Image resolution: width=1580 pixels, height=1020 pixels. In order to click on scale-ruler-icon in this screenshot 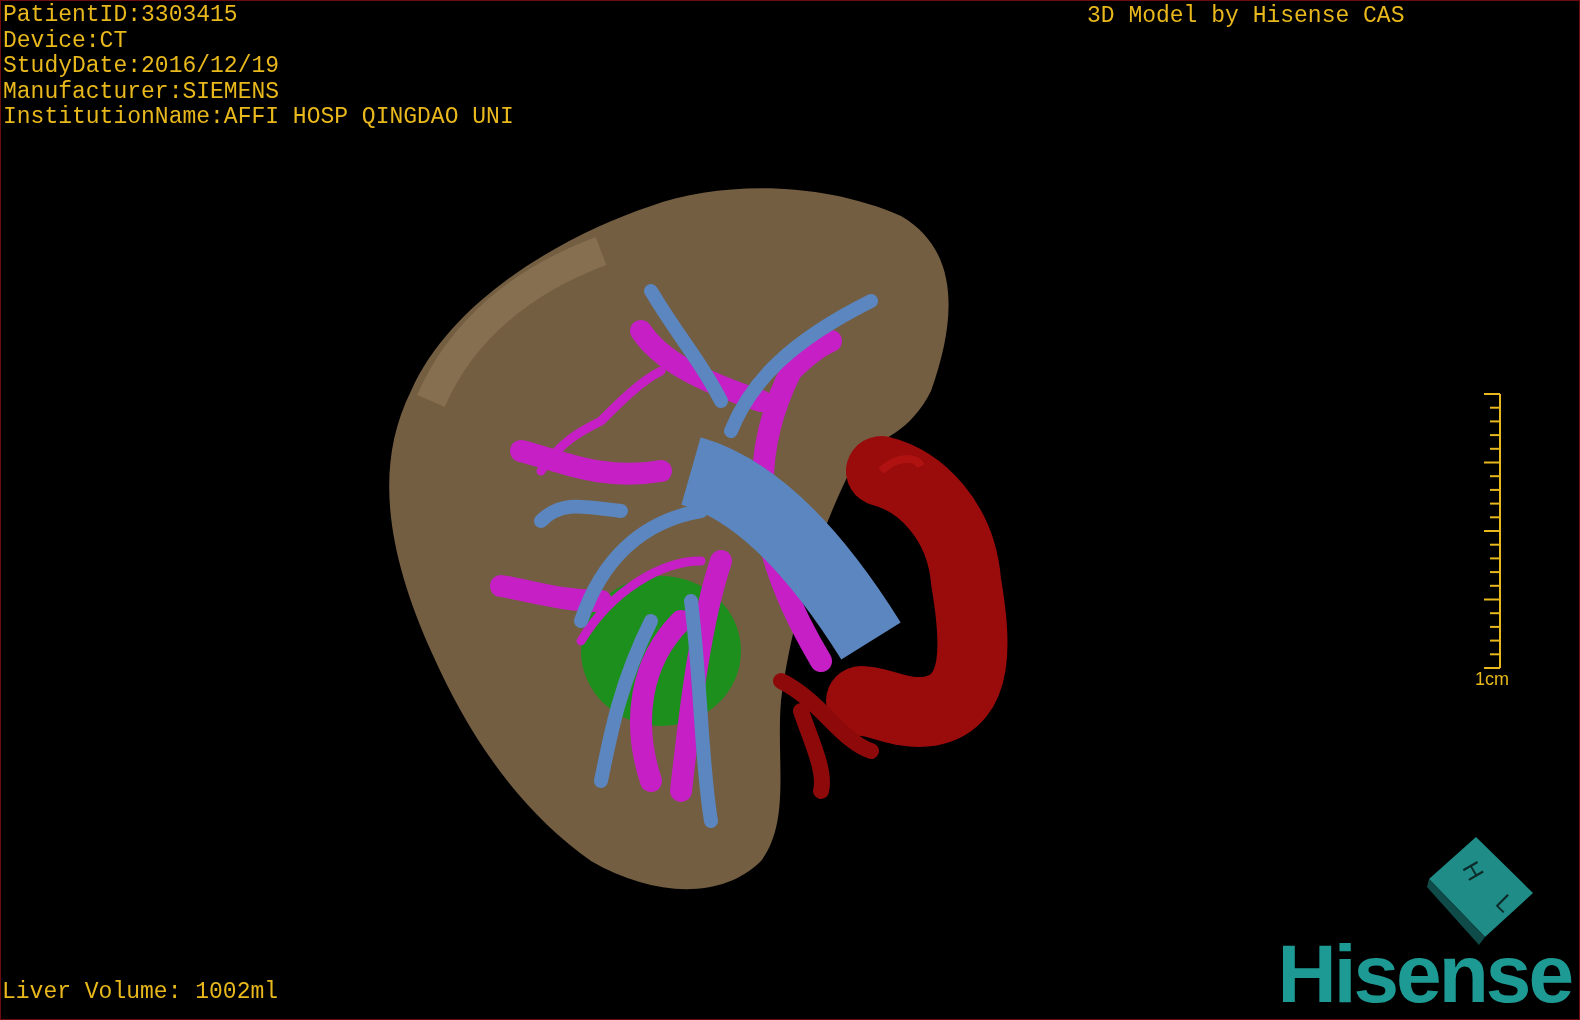, I will do `click(1492, 531)`.